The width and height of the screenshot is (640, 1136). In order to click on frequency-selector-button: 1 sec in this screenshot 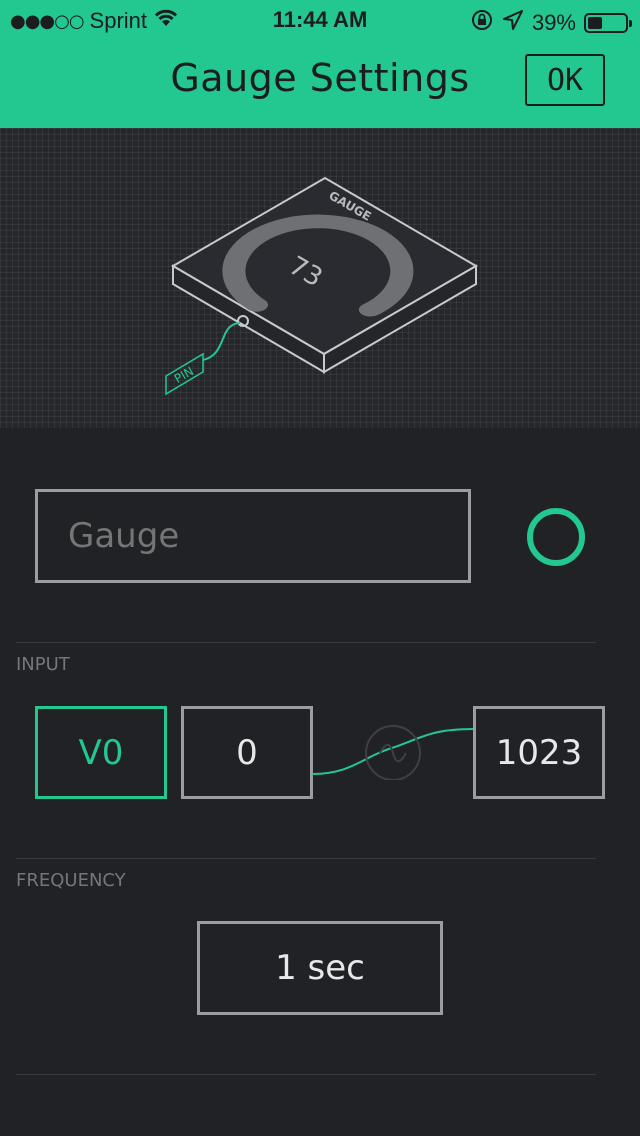, I will do `click(320, 968)`.